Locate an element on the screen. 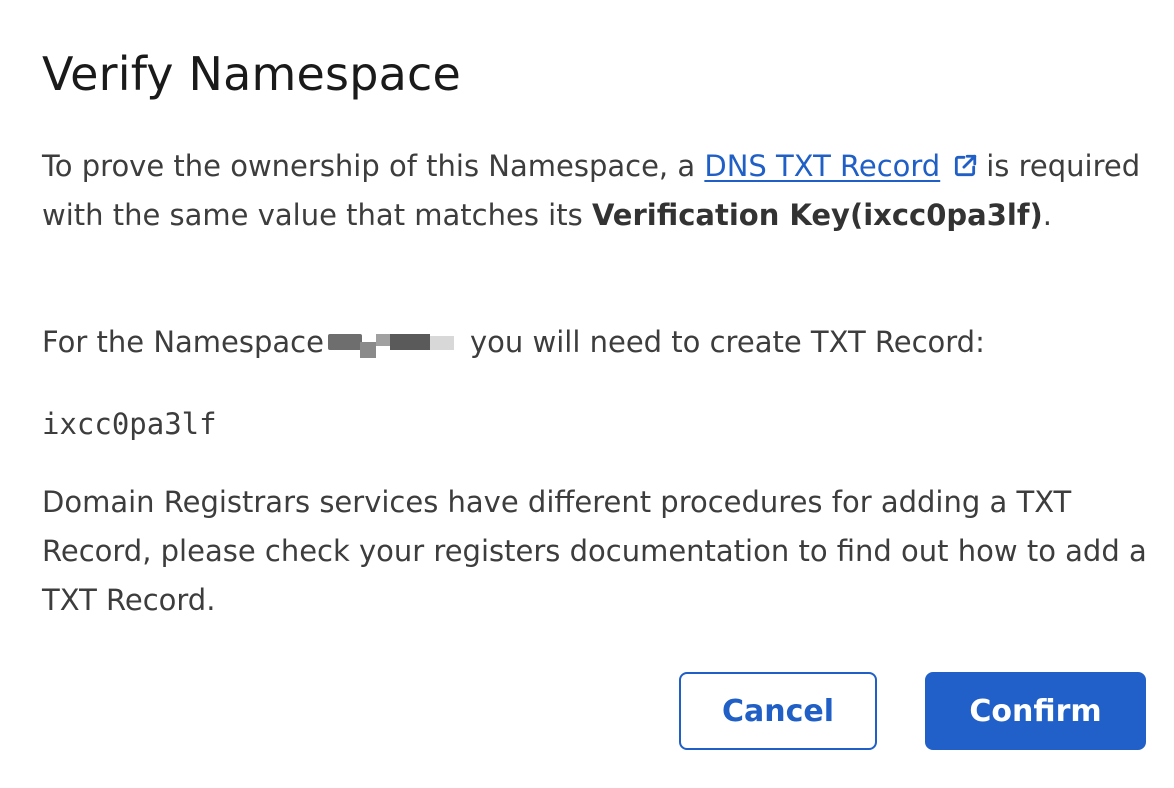  intro-text-end: . is located at coordinates (1047, 215).